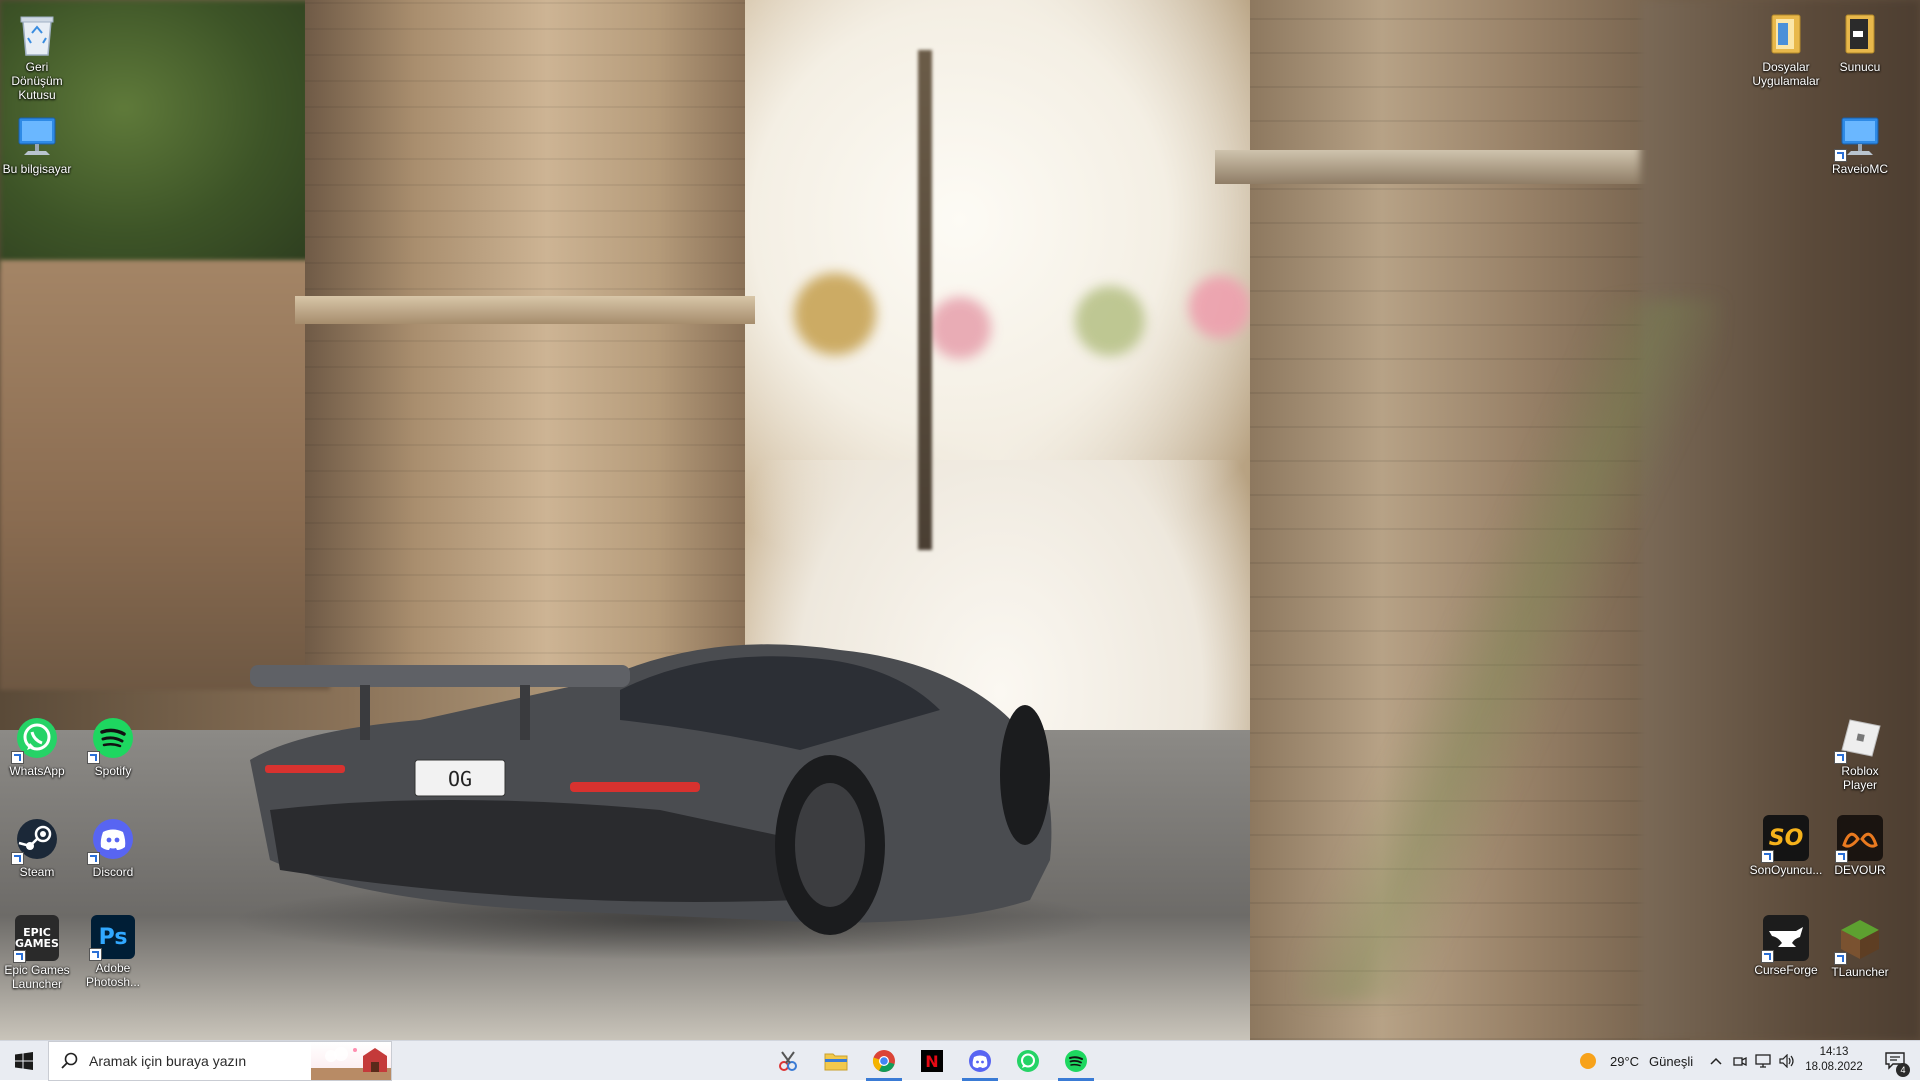 Image resolution: width=1920 pixels, height=1081 pixels. I want to click on desktop-icon-discord: Discord, so click(113, 845).